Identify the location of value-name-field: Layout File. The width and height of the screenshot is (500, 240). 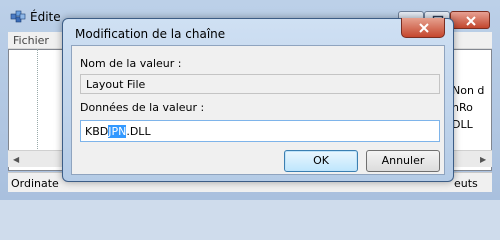
(260, 84).